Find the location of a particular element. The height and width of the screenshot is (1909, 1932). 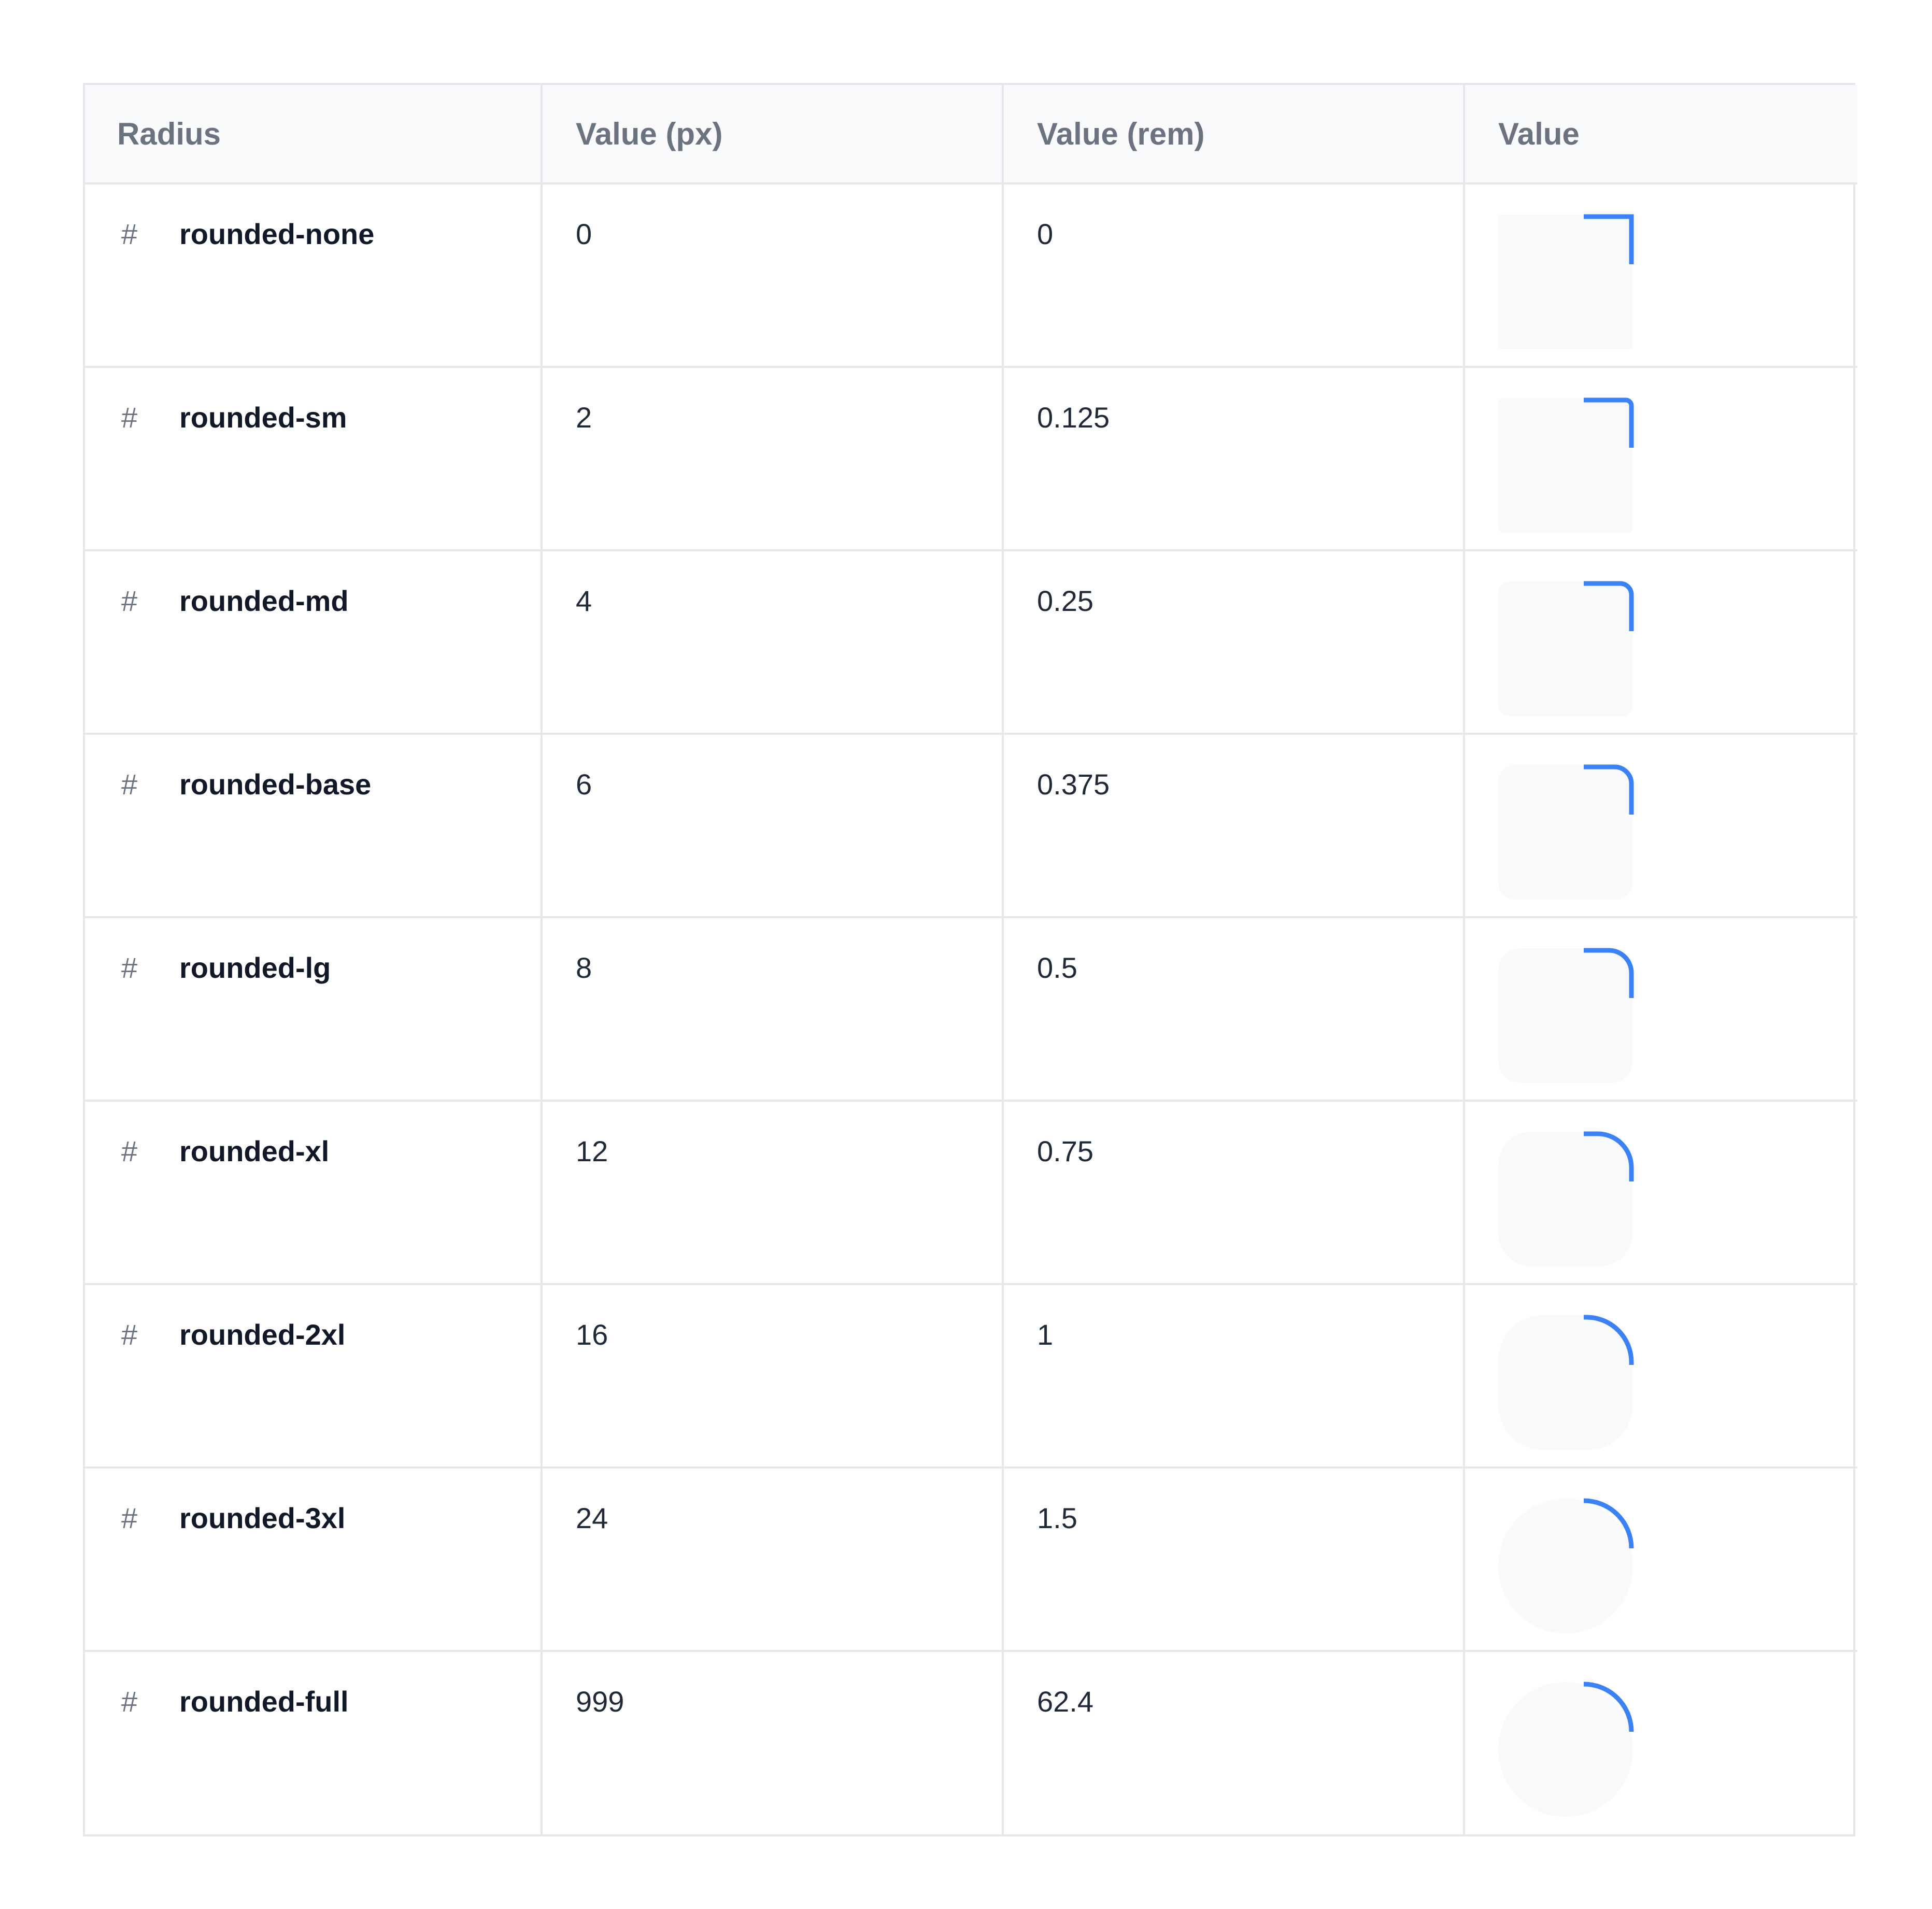

radius-name: rounded-3xl is located at coordinates (262, 1518).